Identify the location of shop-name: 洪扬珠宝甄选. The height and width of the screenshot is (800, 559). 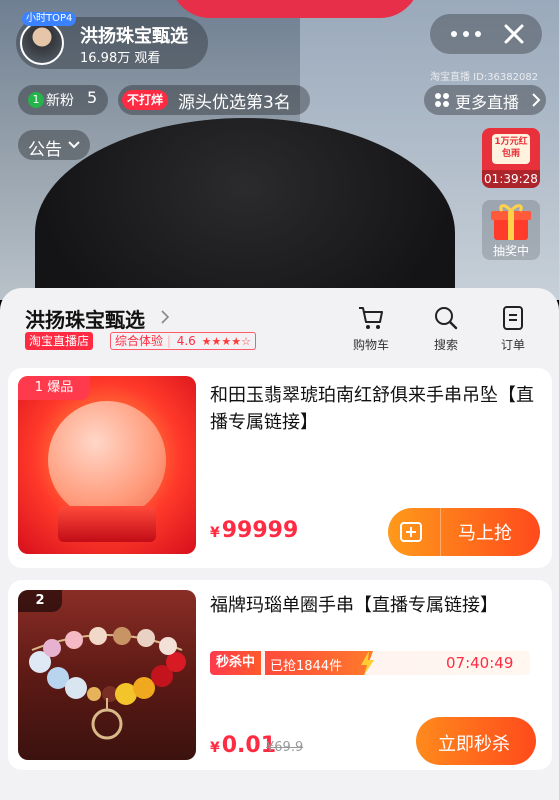
(85, 318).